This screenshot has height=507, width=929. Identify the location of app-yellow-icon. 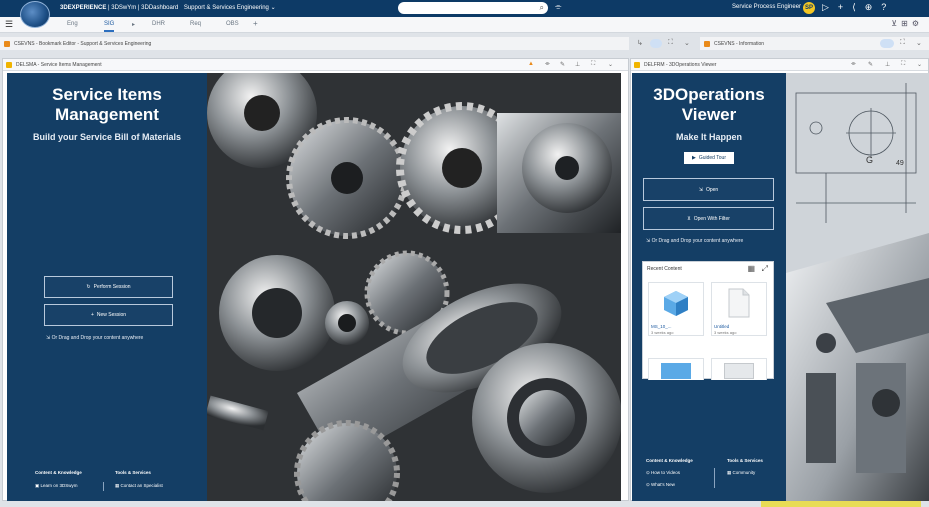
(9, 64).